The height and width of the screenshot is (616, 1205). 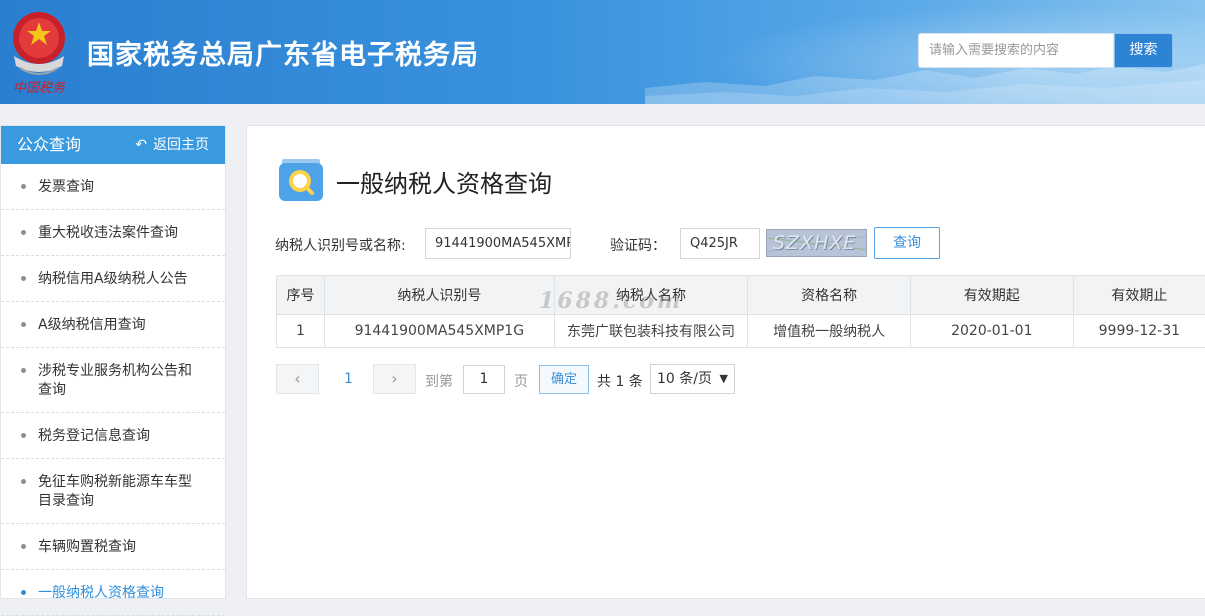 What do you see at coordinates (301, 295) in the screenshot?
I see `col-header-index: 序号` at bounding box center [301, 295].